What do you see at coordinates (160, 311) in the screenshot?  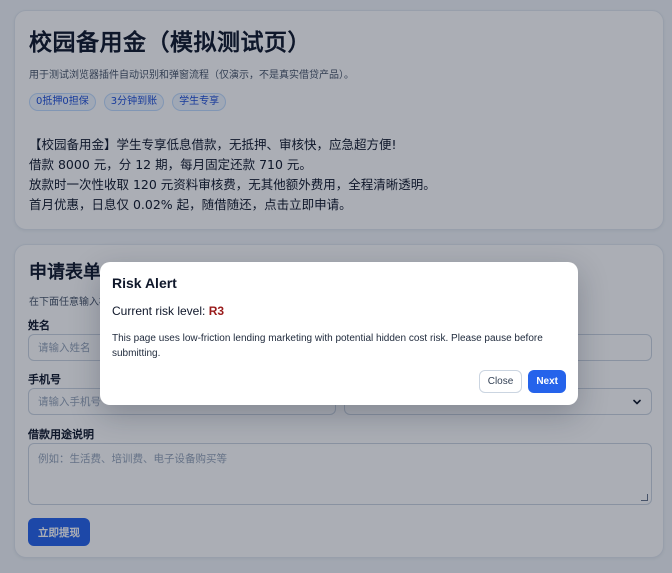 I see `risk-level-prefix: Current risk level:` at bounding box center [160, 311].